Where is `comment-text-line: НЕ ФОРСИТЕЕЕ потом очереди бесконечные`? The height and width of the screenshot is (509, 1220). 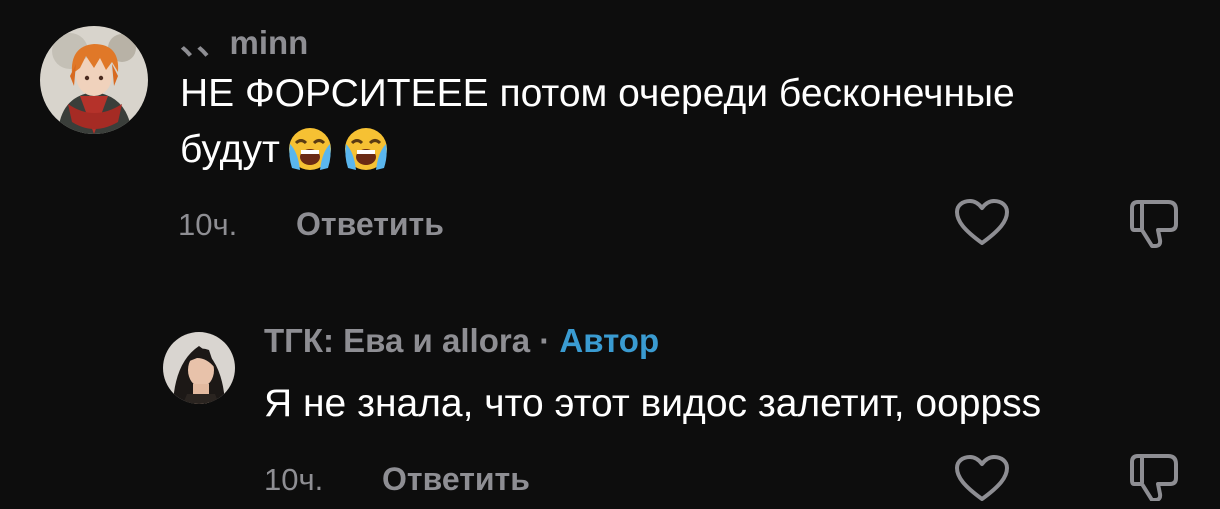 comment-text-line: НЕ ФОРСИТЕЕЕ потом очереди бесконечные is located at coordinates (597, 93).